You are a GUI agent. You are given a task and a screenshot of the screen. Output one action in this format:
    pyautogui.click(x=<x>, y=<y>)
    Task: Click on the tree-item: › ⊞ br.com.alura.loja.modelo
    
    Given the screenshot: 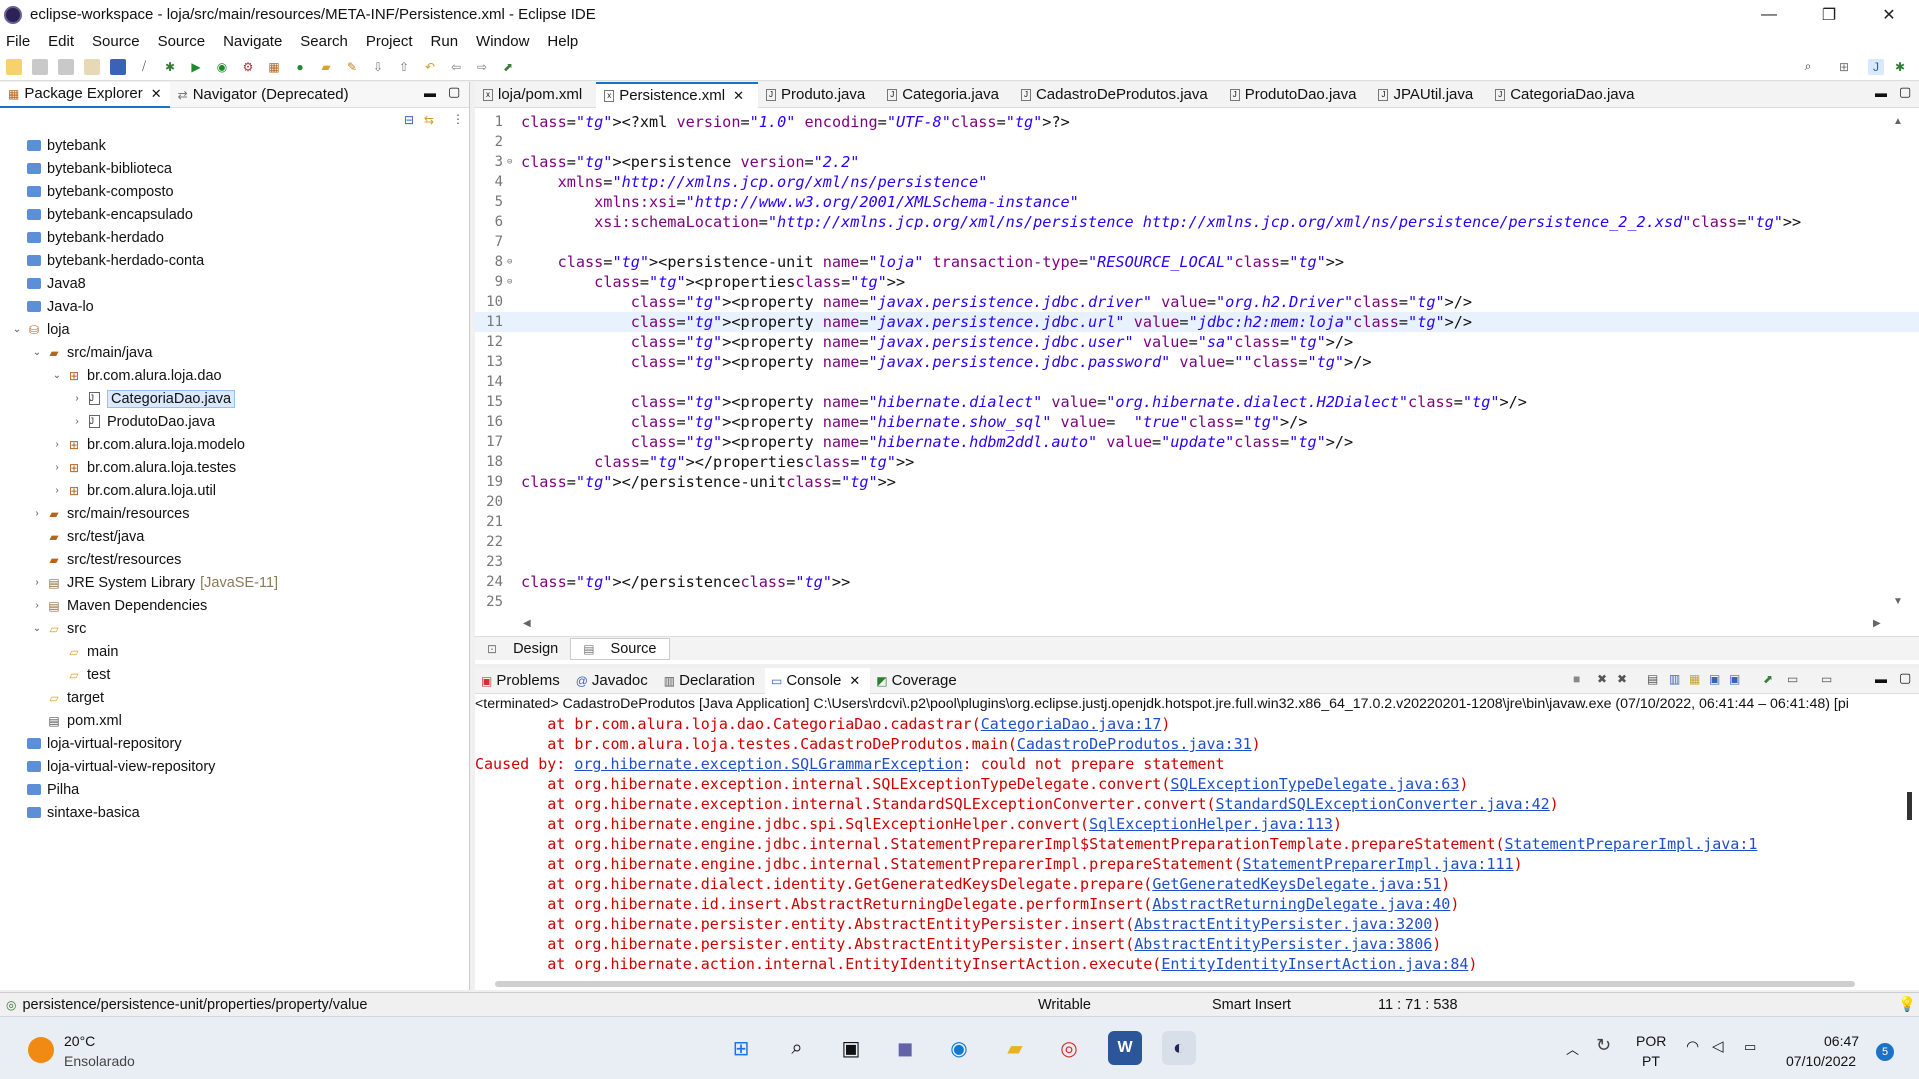 What is the action you would take?
    pyautogui.click(x=235, y=444)
    